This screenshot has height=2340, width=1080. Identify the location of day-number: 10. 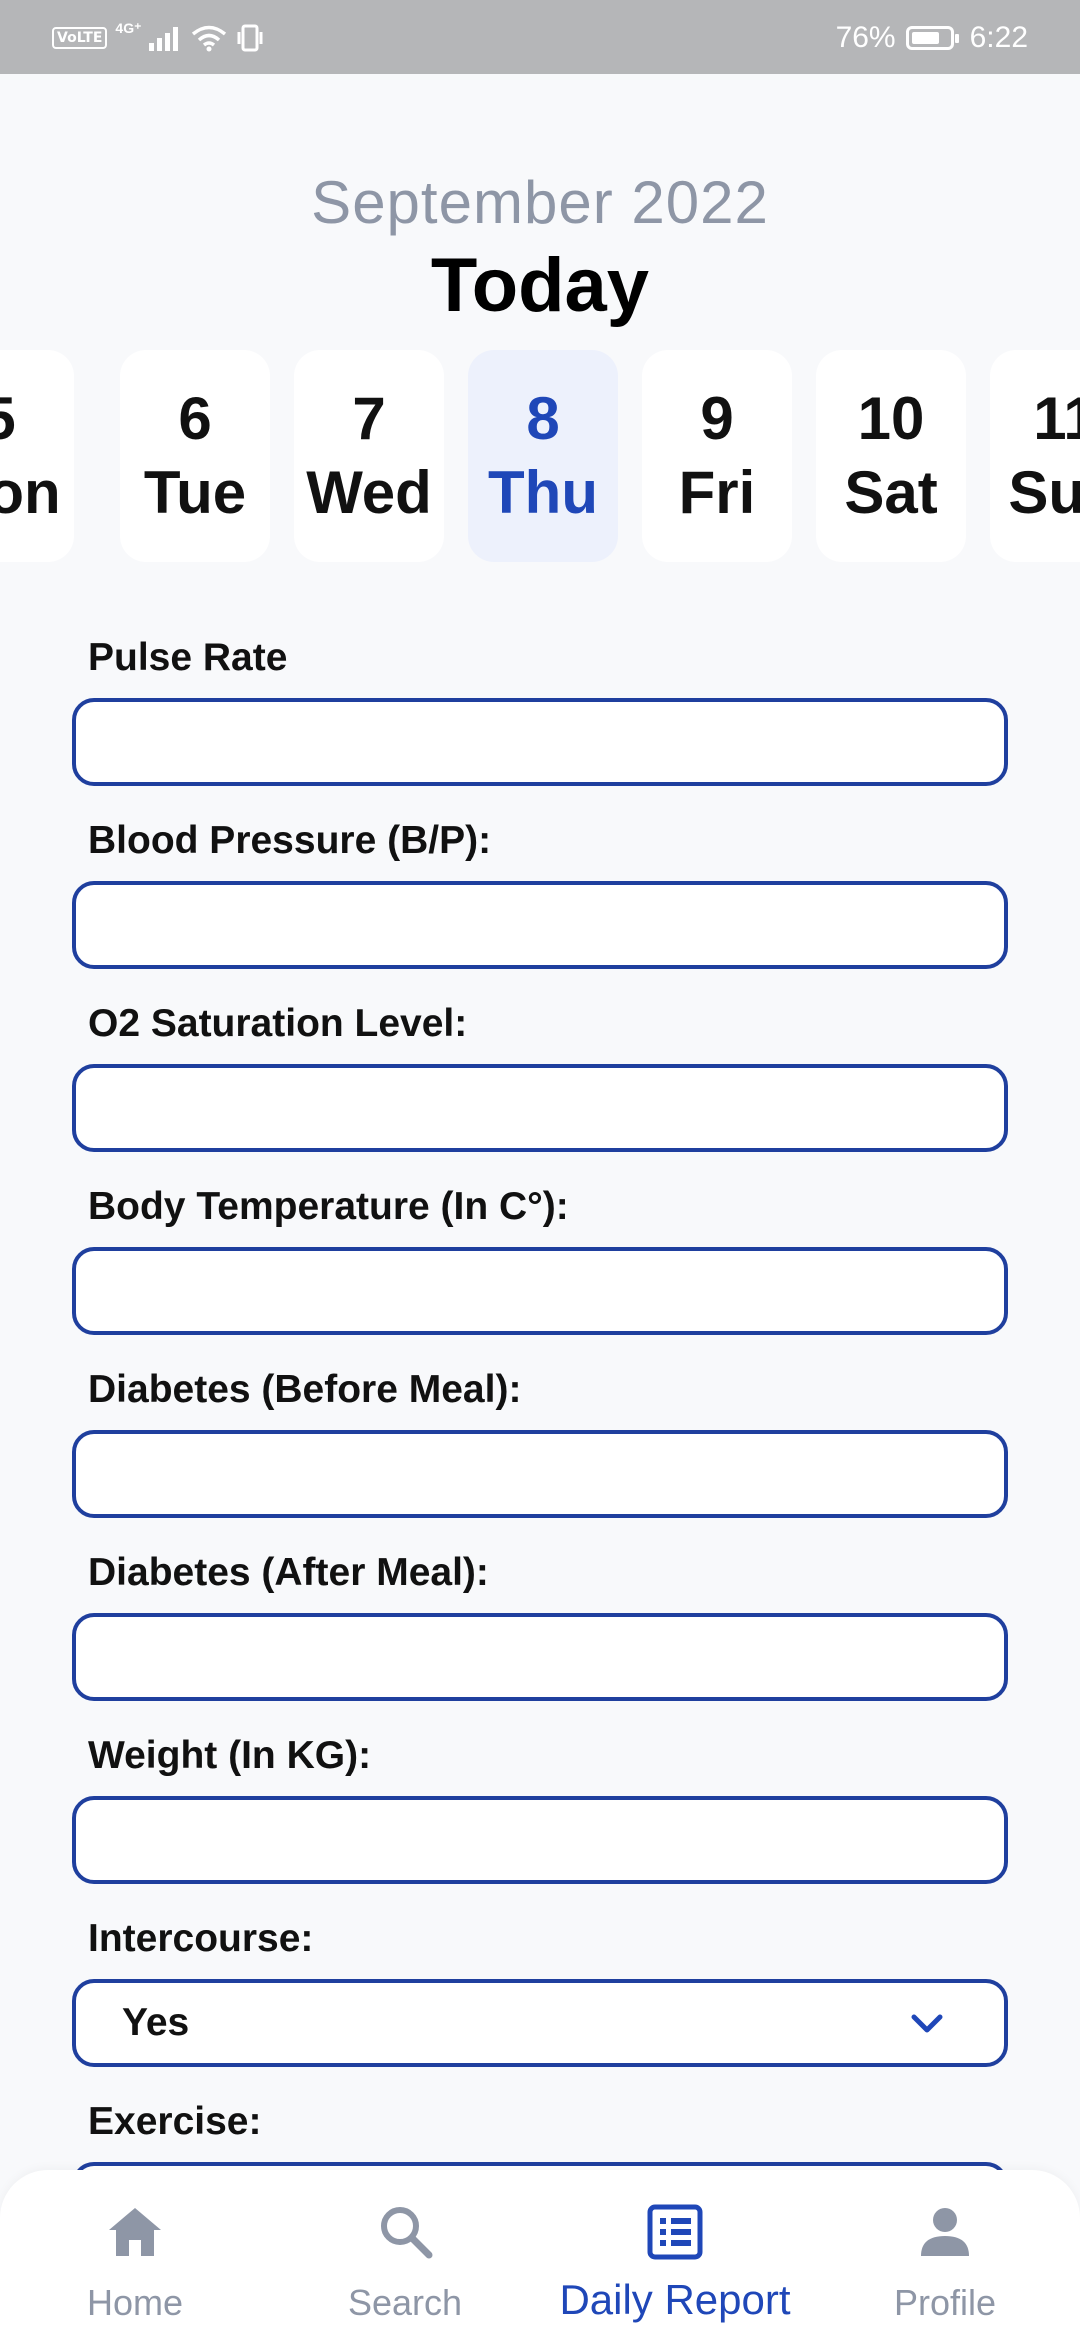
(891, 418).